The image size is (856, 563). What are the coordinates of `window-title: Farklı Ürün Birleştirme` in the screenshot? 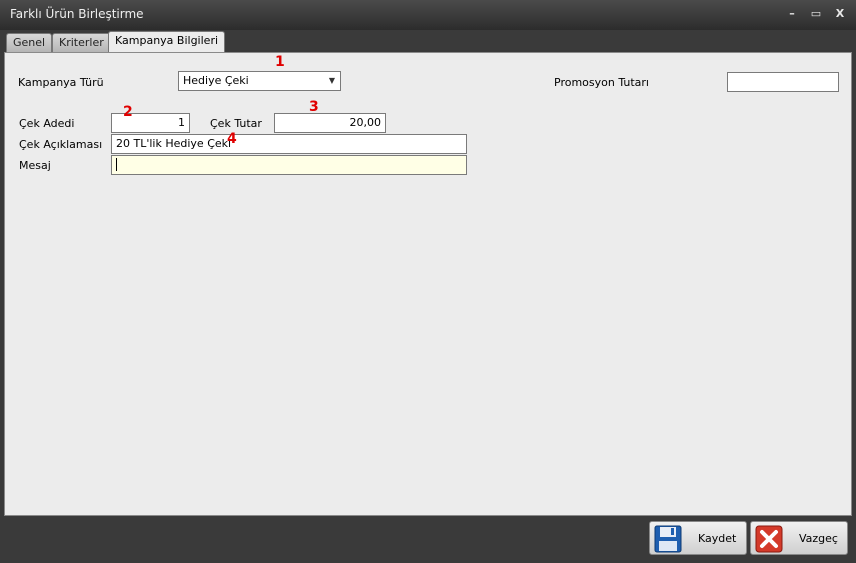 It's located at (77, 14).